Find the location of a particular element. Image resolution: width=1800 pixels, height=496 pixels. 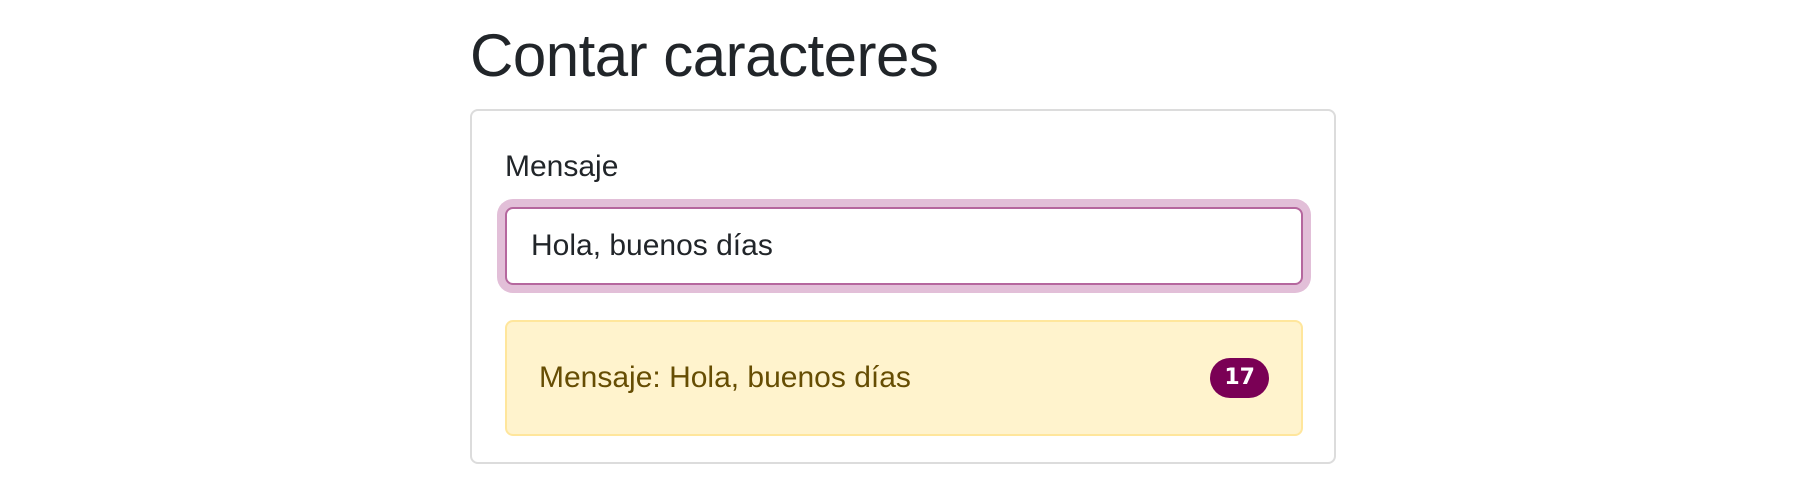

message-label: Mensaje is located at coordinates (562, 166).